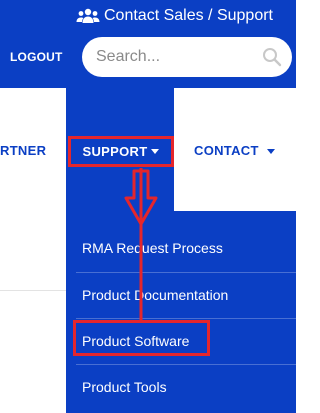  What do you see at coordinates (171, 57) in the screenshot?
I see `search-input` at bounding box center [171, 57].